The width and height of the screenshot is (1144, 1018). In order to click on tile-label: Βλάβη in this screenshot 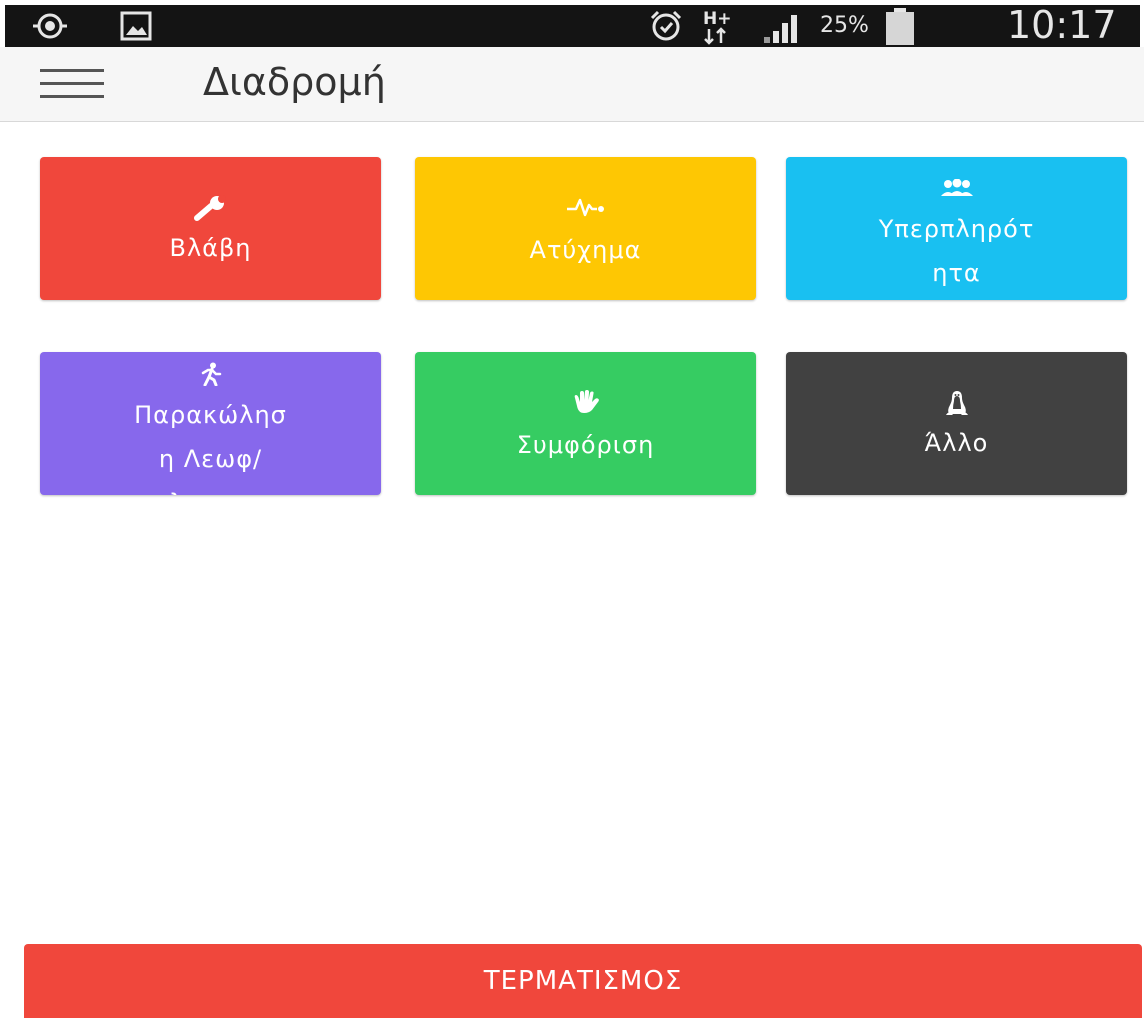, I will do `click(210, 248)`.